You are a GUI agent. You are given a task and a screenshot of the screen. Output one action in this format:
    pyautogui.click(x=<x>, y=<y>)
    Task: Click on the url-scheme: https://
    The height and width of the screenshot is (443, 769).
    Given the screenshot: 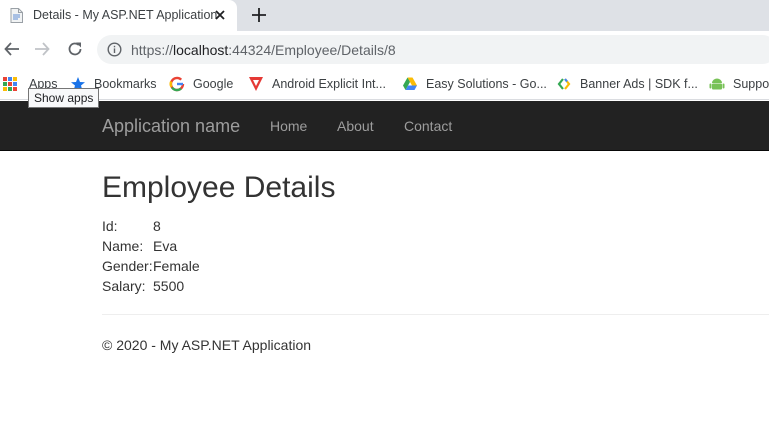 What is the action you would take?
    pyautogui.click(x=152, y=50)
    